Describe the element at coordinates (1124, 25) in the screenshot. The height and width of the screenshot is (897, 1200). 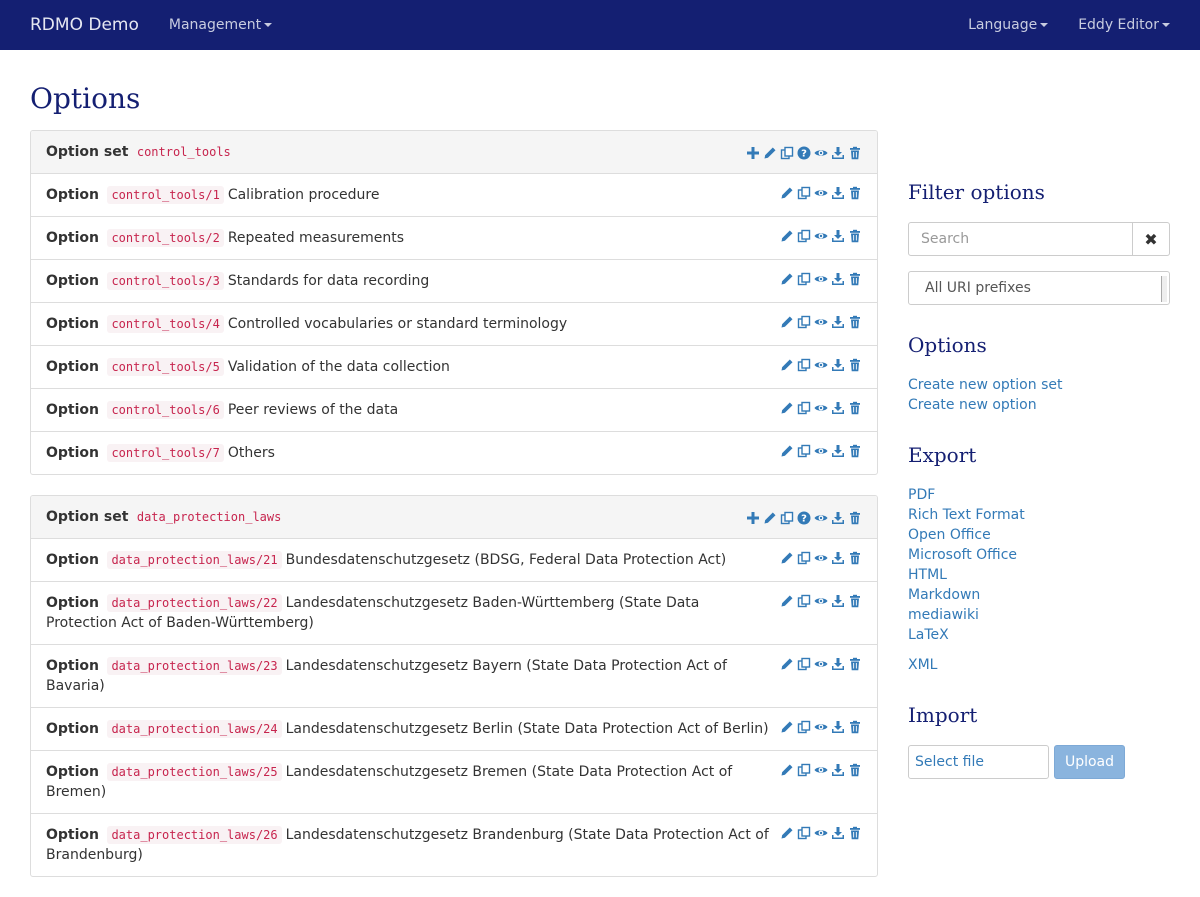
I see `user-menu: Eddy Editor` at that location.